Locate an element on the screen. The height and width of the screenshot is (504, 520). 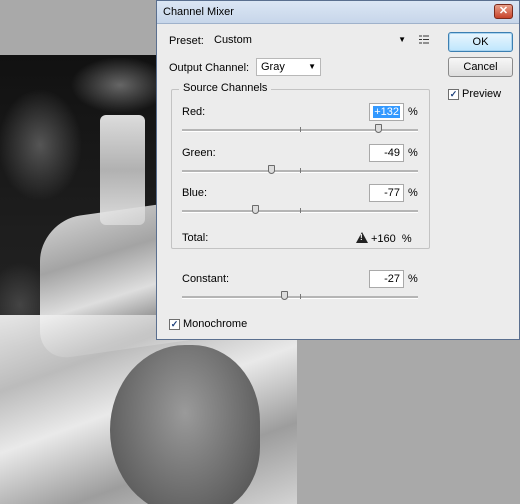
preset-value: Custom is located at coordinates (233, 40).